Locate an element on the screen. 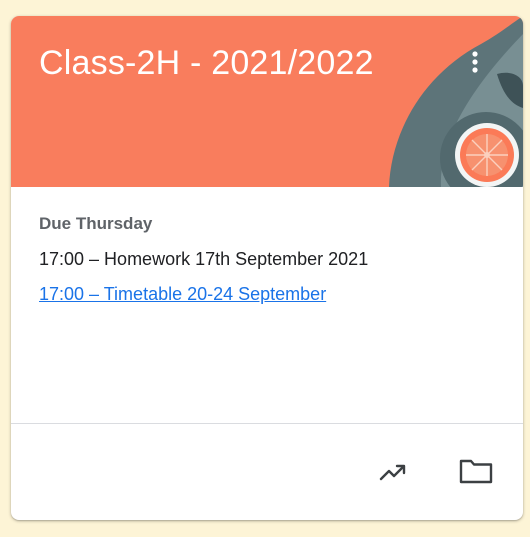 The height and width of the screenshot is (537, 530). due-date-label: Due Thursday is located at coordinates (96, 223).